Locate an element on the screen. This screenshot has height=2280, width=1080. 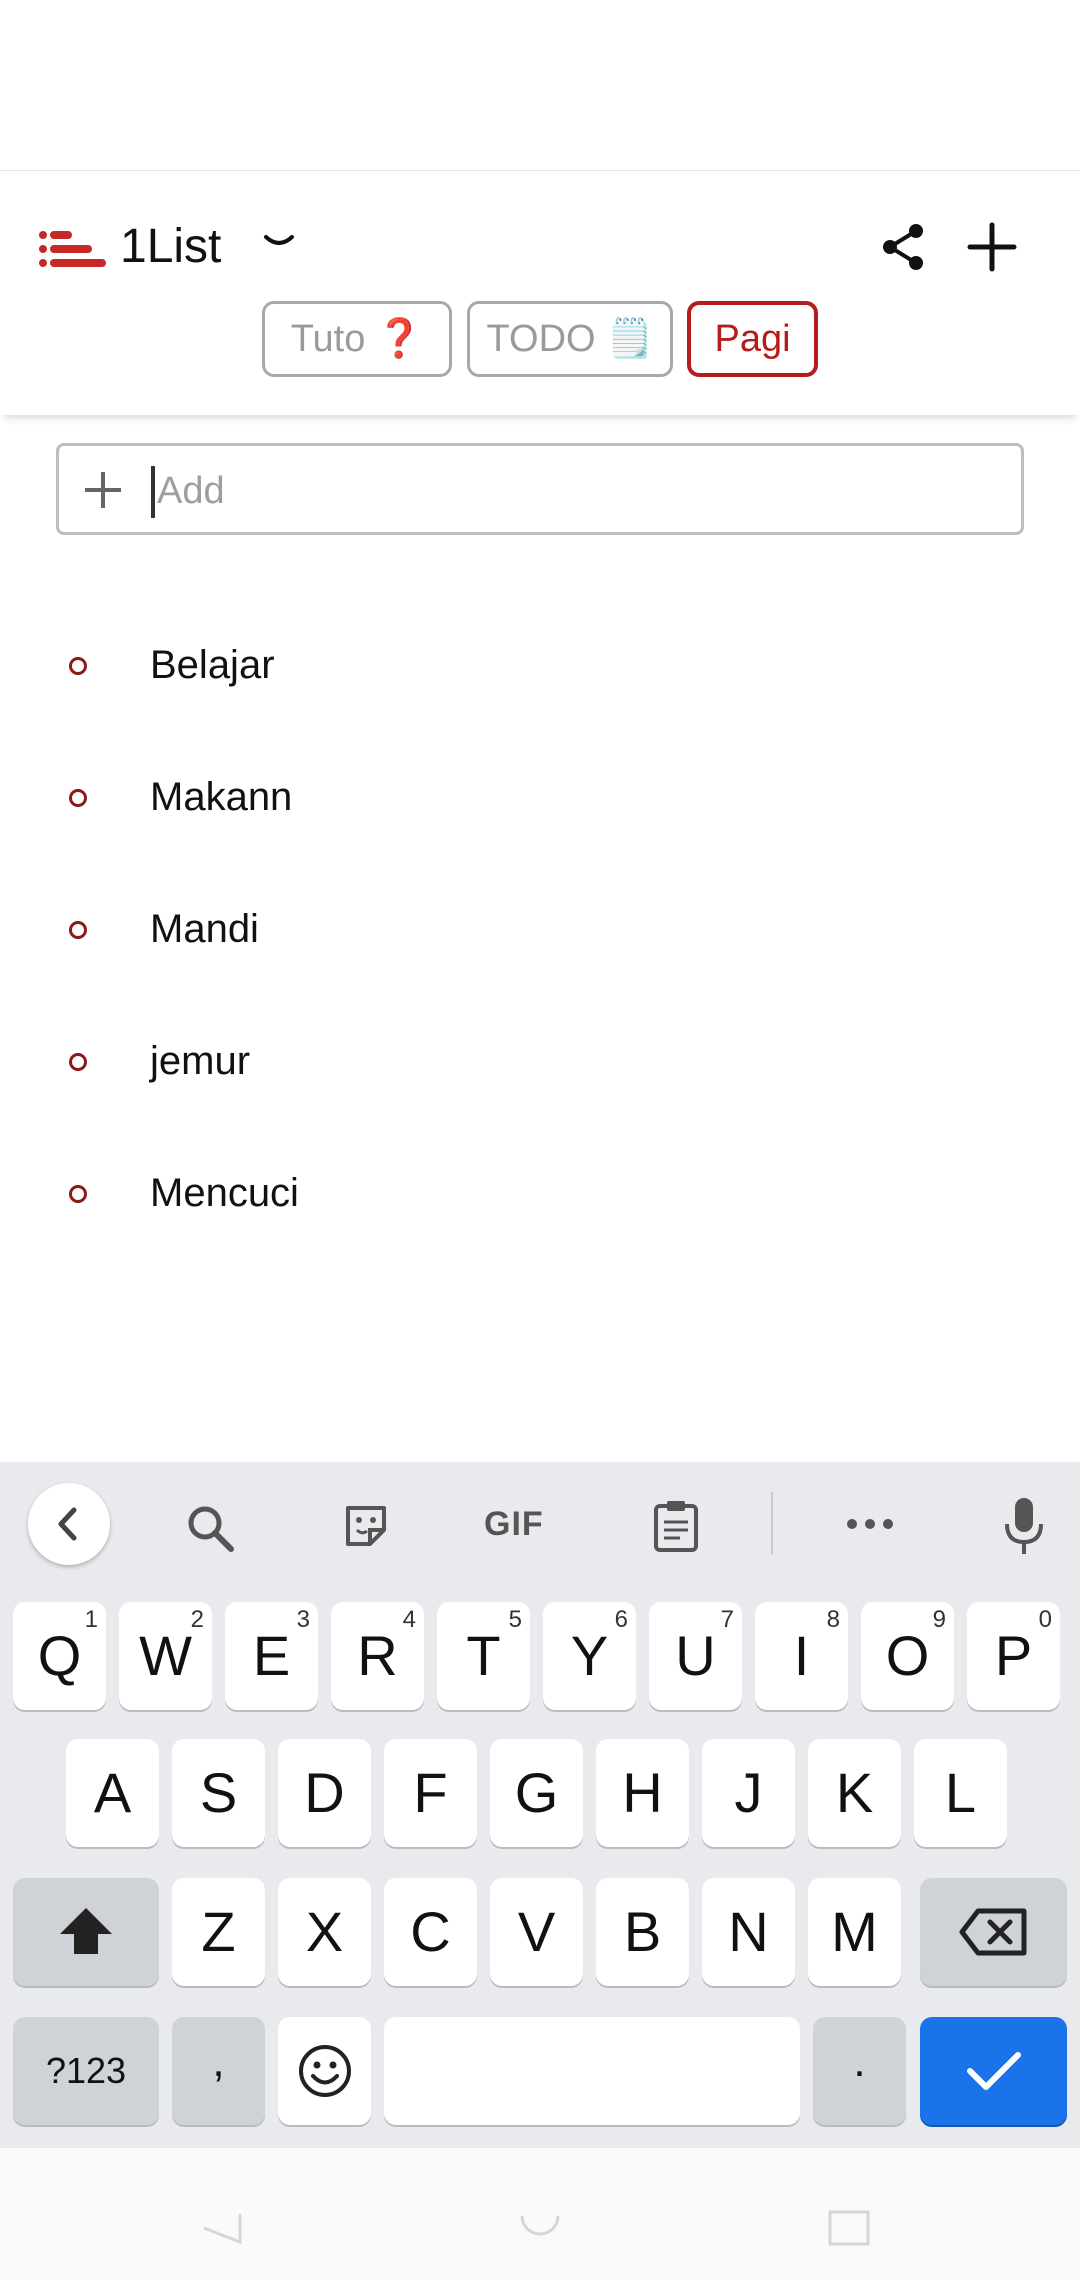
key-l: L is located at coordinates (960, 1793).